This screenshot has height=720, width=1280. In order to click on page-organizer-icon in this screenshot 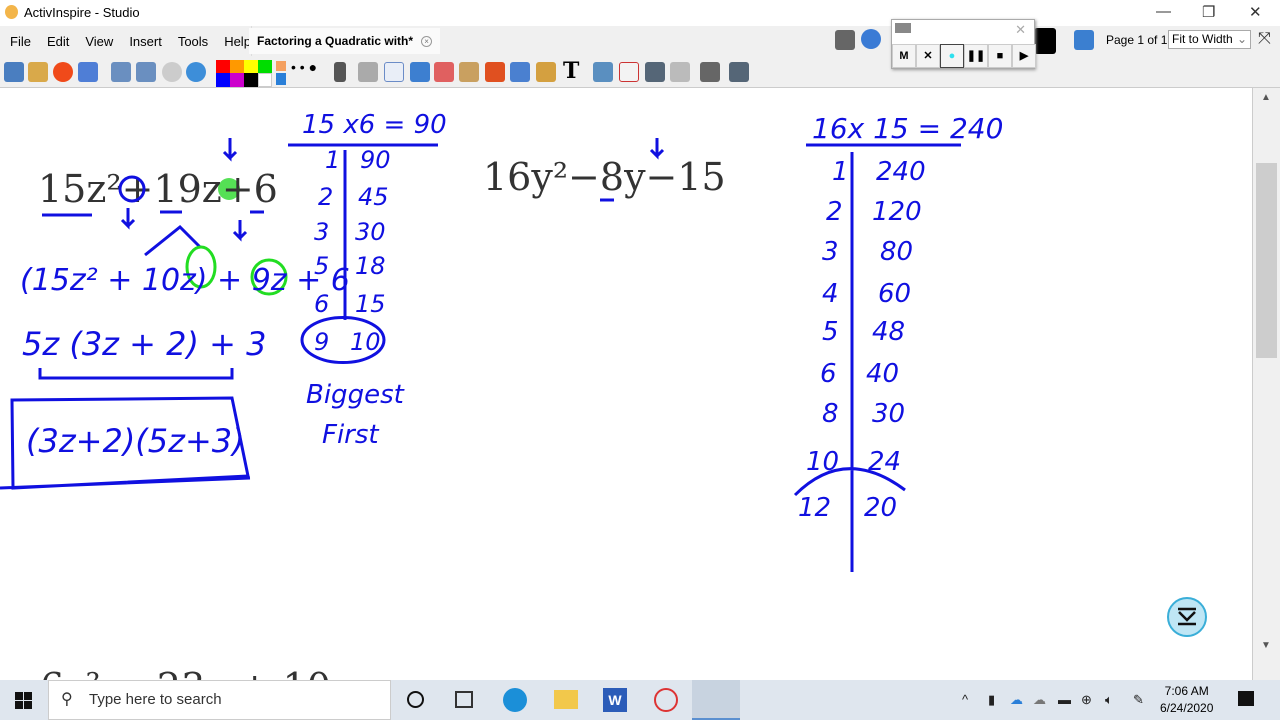, I will do `click(710, 72)`.